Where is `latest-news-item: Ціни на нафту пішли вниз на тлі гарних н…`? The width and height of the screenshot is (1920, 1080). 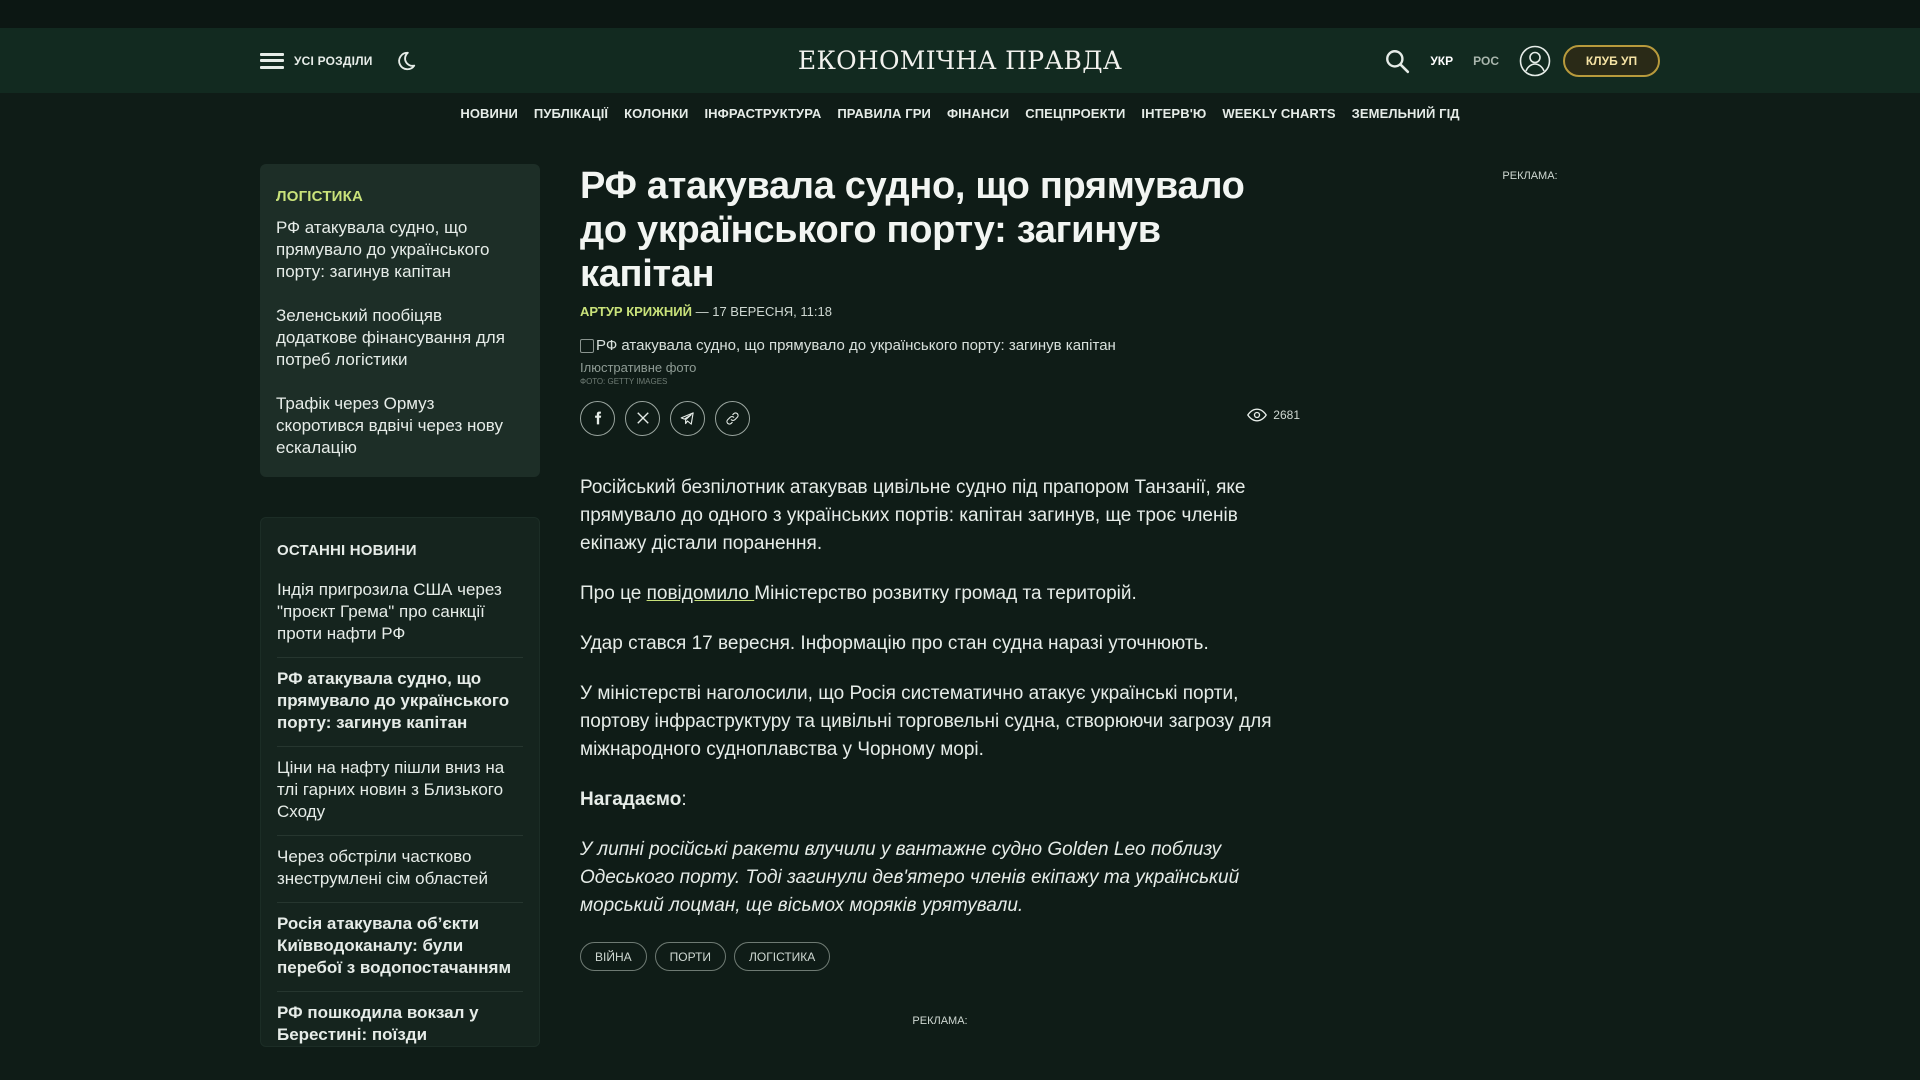 latest-news-item: Ціни на нафту пішли вниз на тлі гарних н… is located at coordinates (400, 791).